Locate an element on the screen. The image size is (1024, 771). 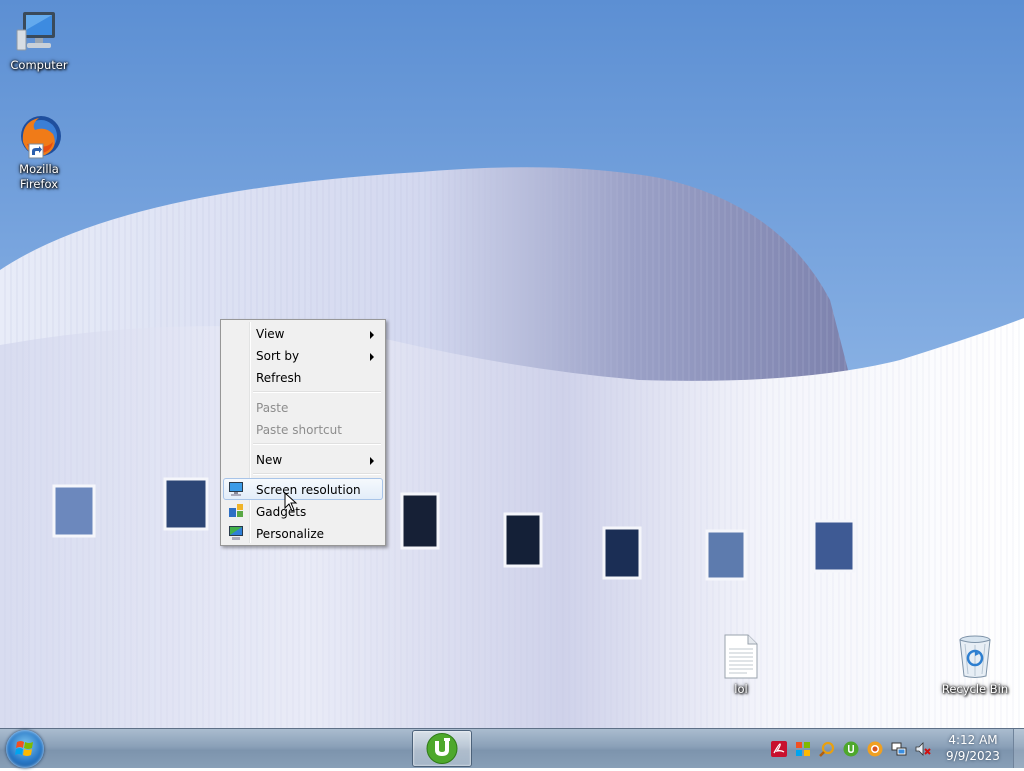
computer-icon is located at coordinates (39, 32).